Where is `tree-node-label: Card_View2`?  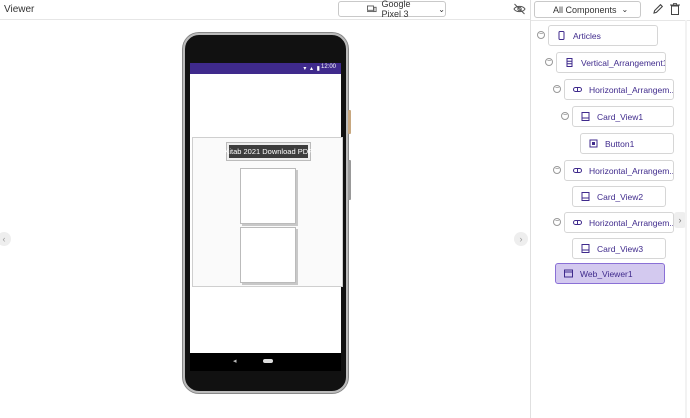
tree-node-label: Card_View2 is located at coordinates (620, 196).